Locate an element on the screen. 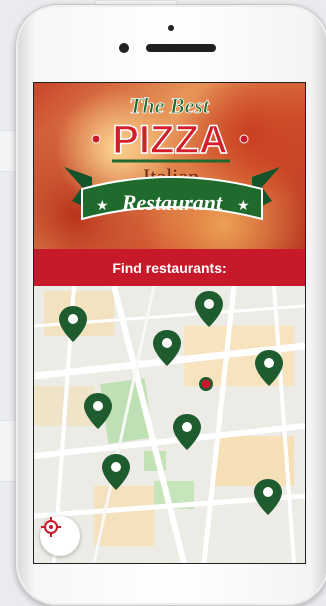 The image size is (326, 606). locate-me-button is located at coordinates (60, 536).